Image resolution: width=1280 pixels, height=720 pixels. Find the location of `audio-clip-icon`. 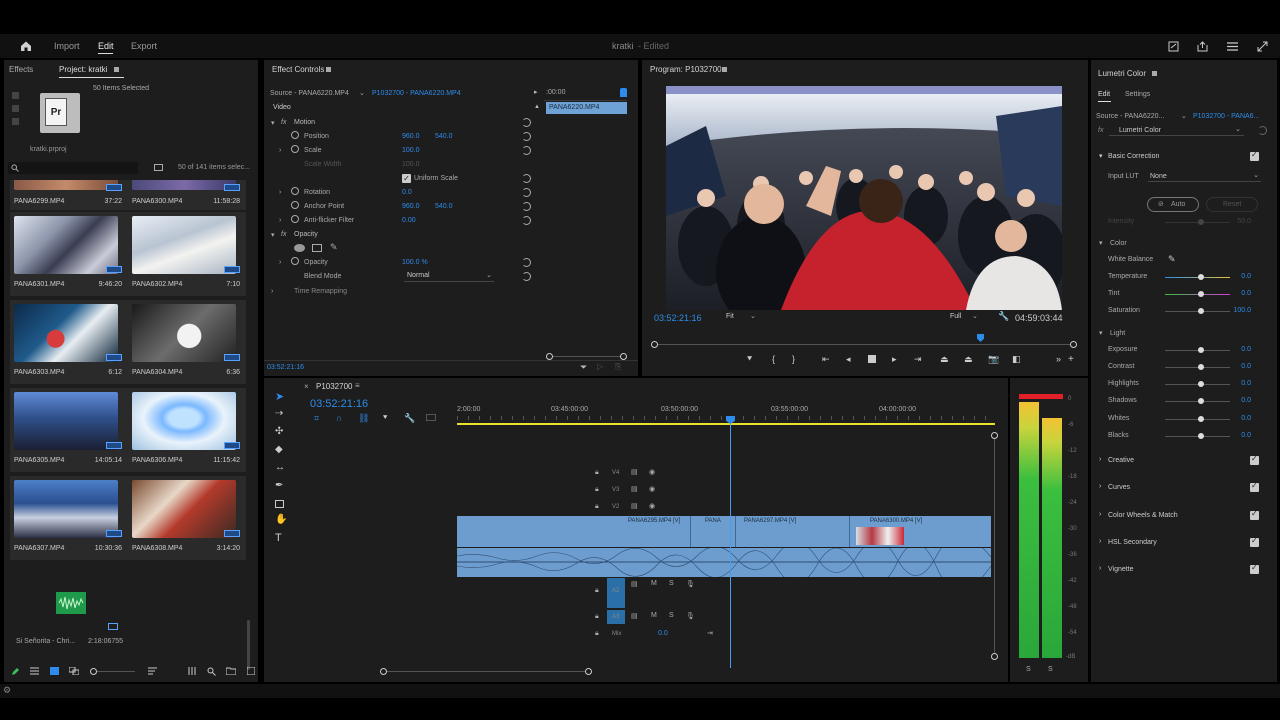

audio-clip-icon is located at coordinates (71, 603).